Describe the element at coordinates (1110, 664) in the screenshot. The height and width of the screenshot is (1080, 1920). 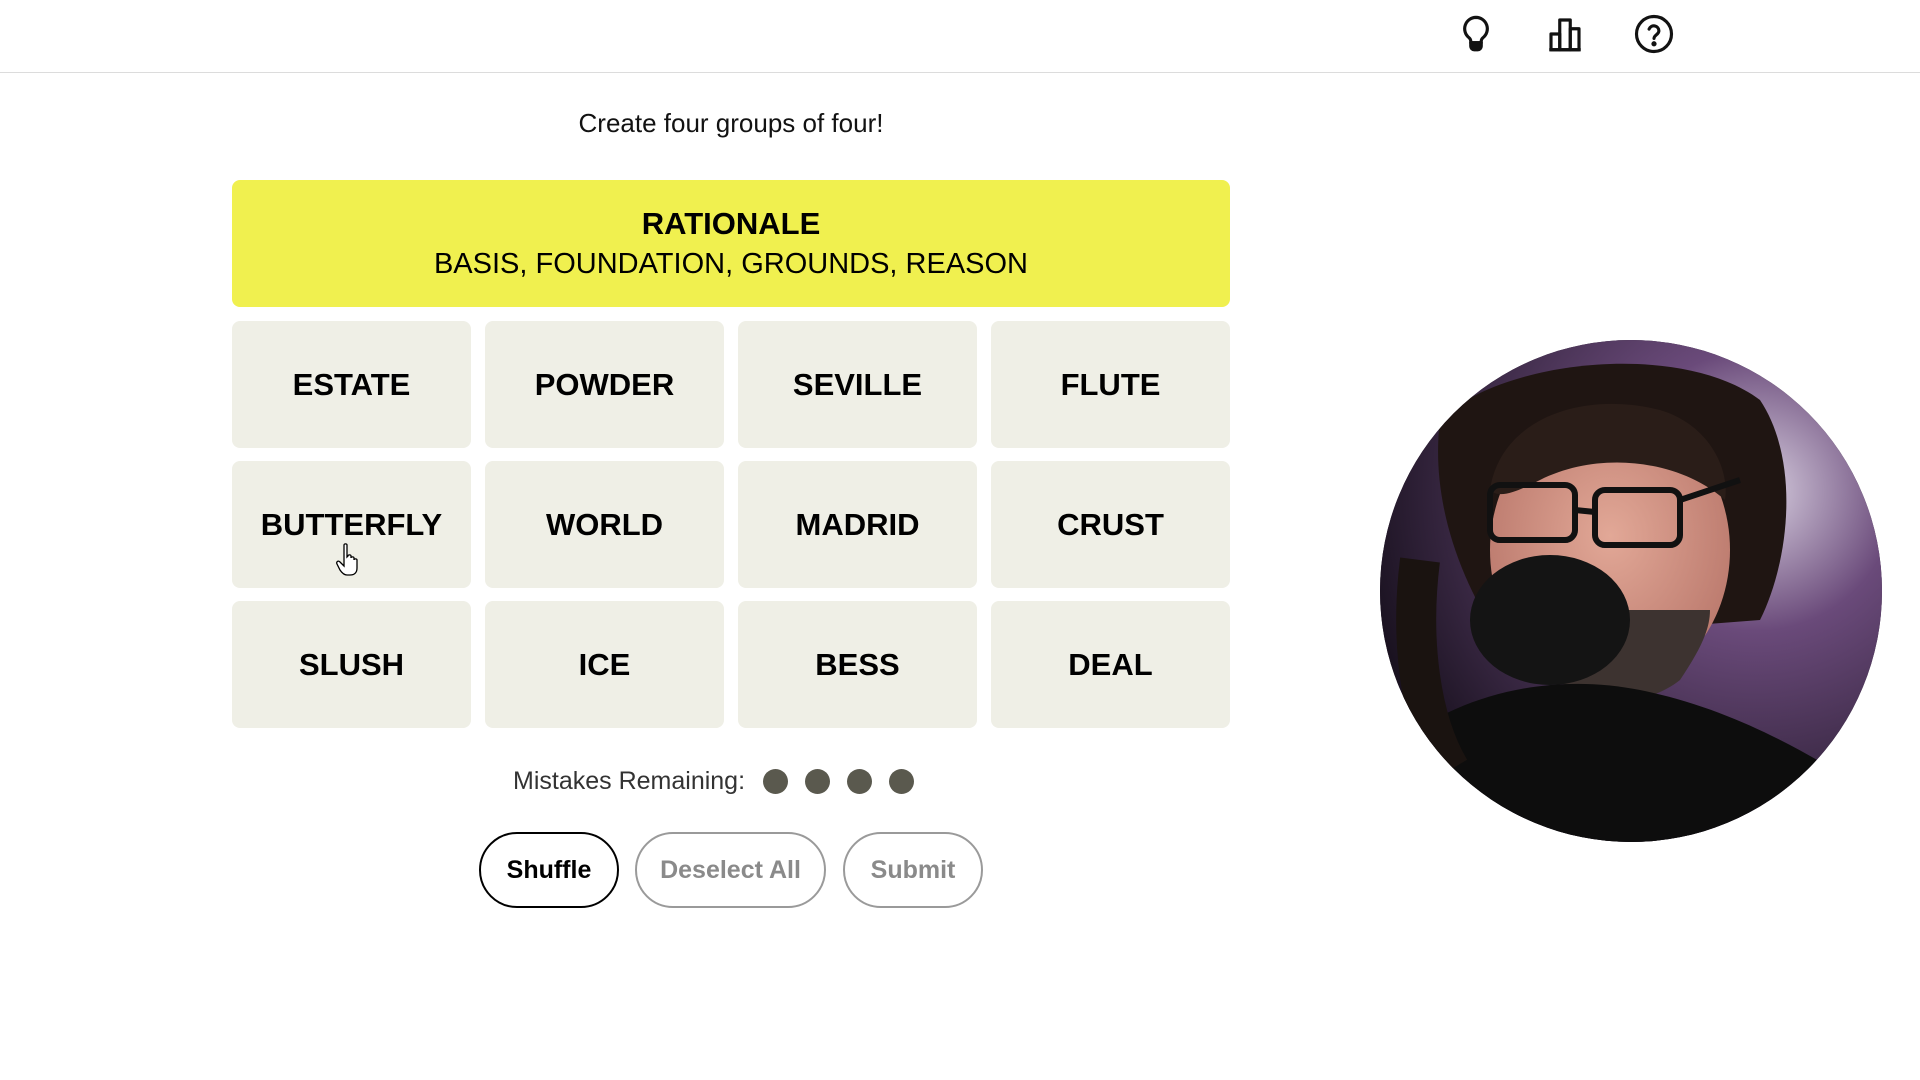
I see `word-tile: DEAL` at that location.